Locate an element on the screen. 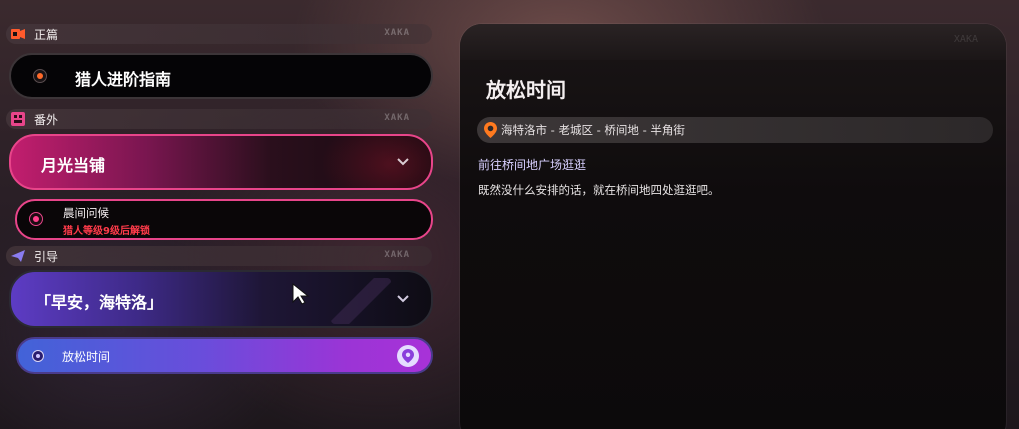 This screenshot has height=429, width=1019. mouse-cursor-icon is located at coordinates (301, 295).